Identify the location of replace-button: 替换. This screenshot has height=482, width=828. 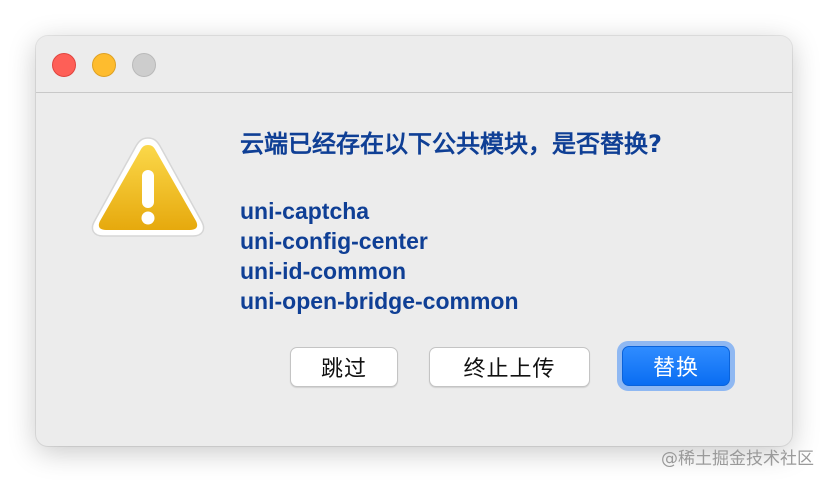
(676, 366).